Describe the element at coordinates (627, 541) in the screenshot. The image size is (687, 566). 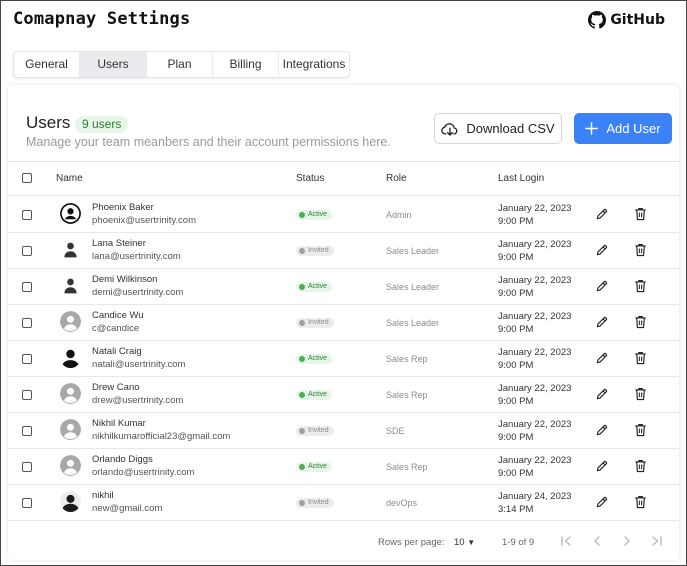
I see `next-page-icon` at that location.